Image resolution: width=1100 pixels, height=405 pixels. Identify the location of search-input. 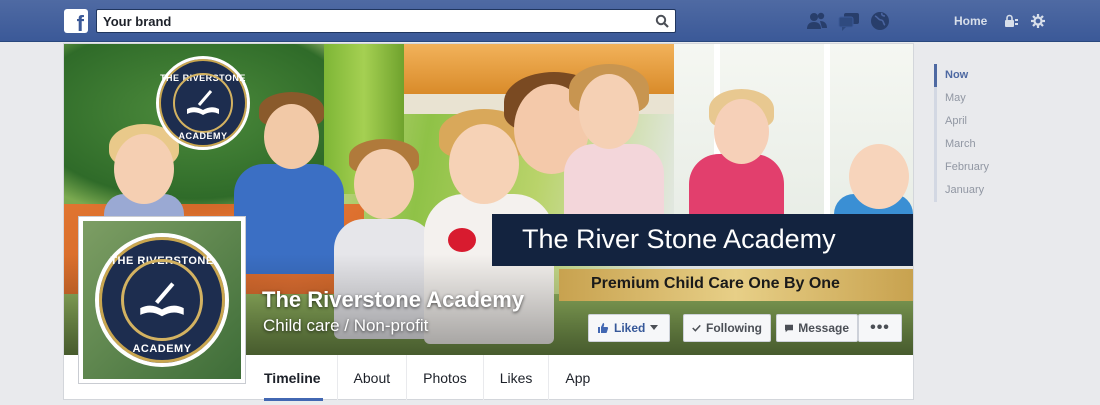
(373, 21).